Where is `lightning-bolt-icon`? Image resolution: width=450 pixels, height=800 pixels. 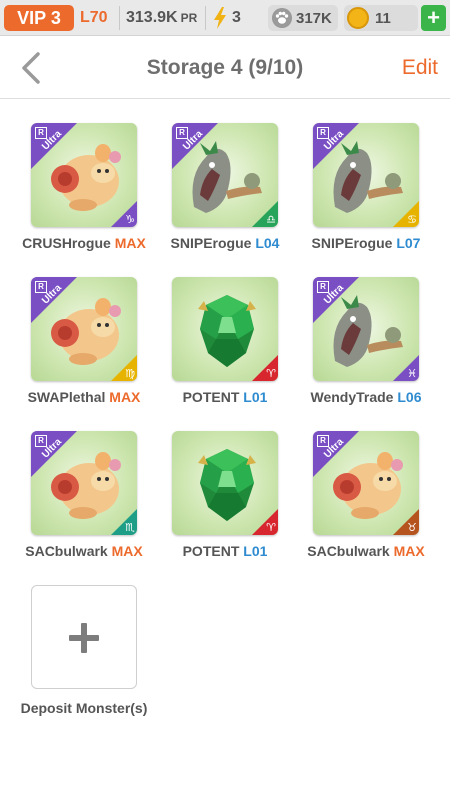 lightning-bolt-icon is located at coordinates (220, 18).